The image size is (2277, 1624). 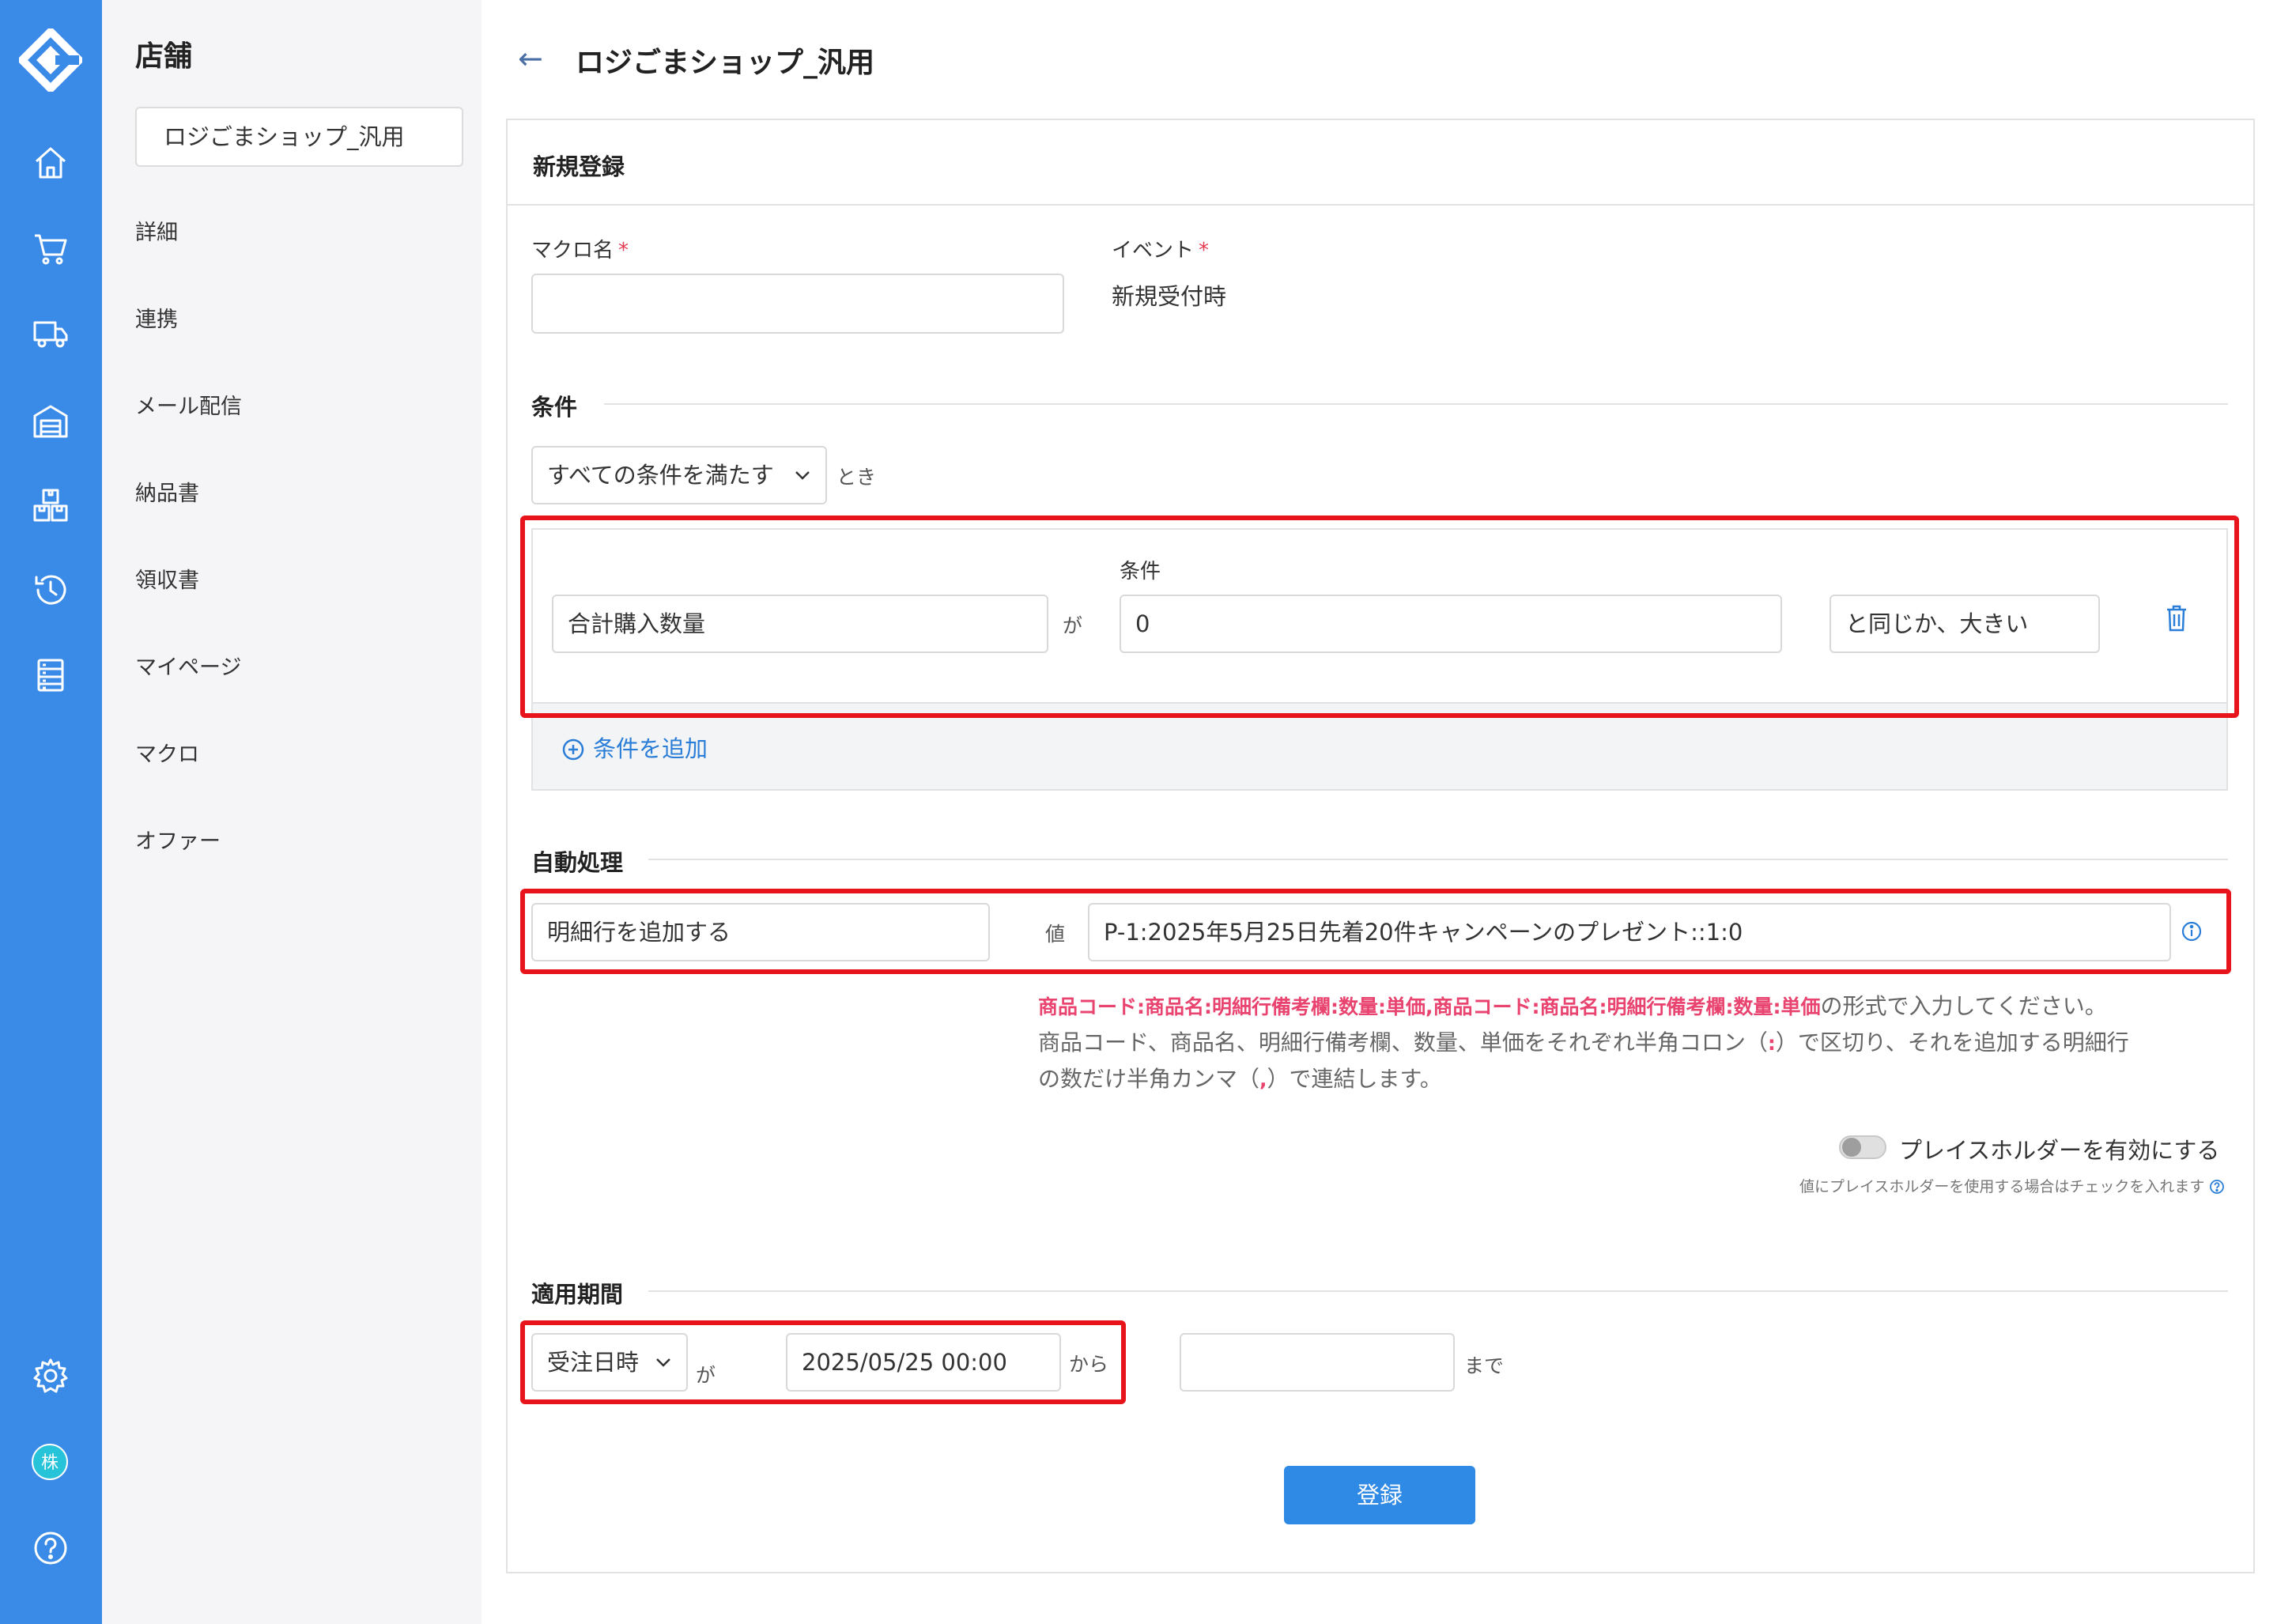 What do you see at coordinates (577, 862) in the screenshot?
I see `auto-section-title: 自動処理` at bounding box center [577, 862].